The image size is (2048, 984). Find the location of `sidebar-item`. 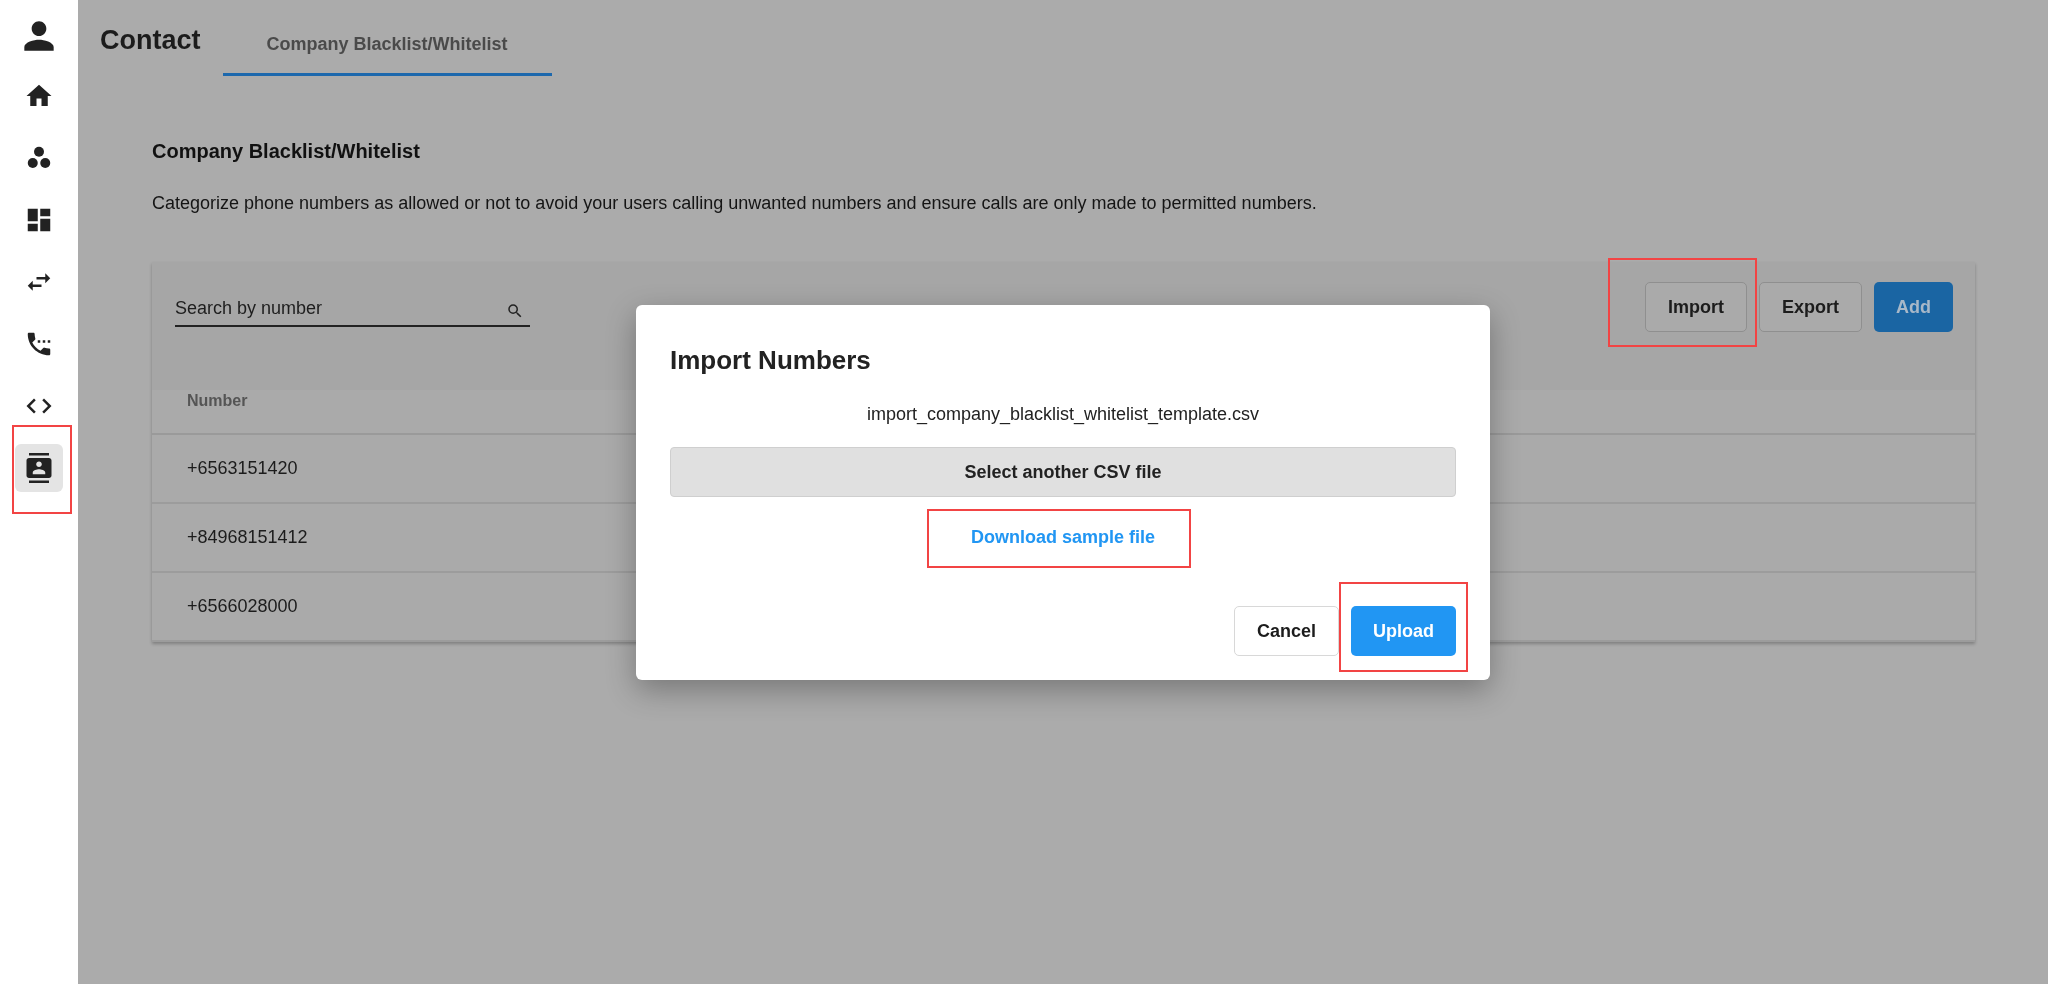

sidebar-item is located at coordinates (39, 468).